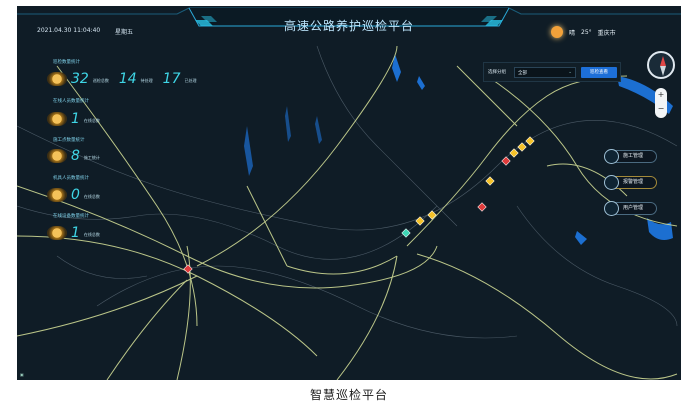  What do you see at coordinates (497, 72) in the screenshot?
I see `group-filter-label: 选择分组` at bounding box center [497, 72].